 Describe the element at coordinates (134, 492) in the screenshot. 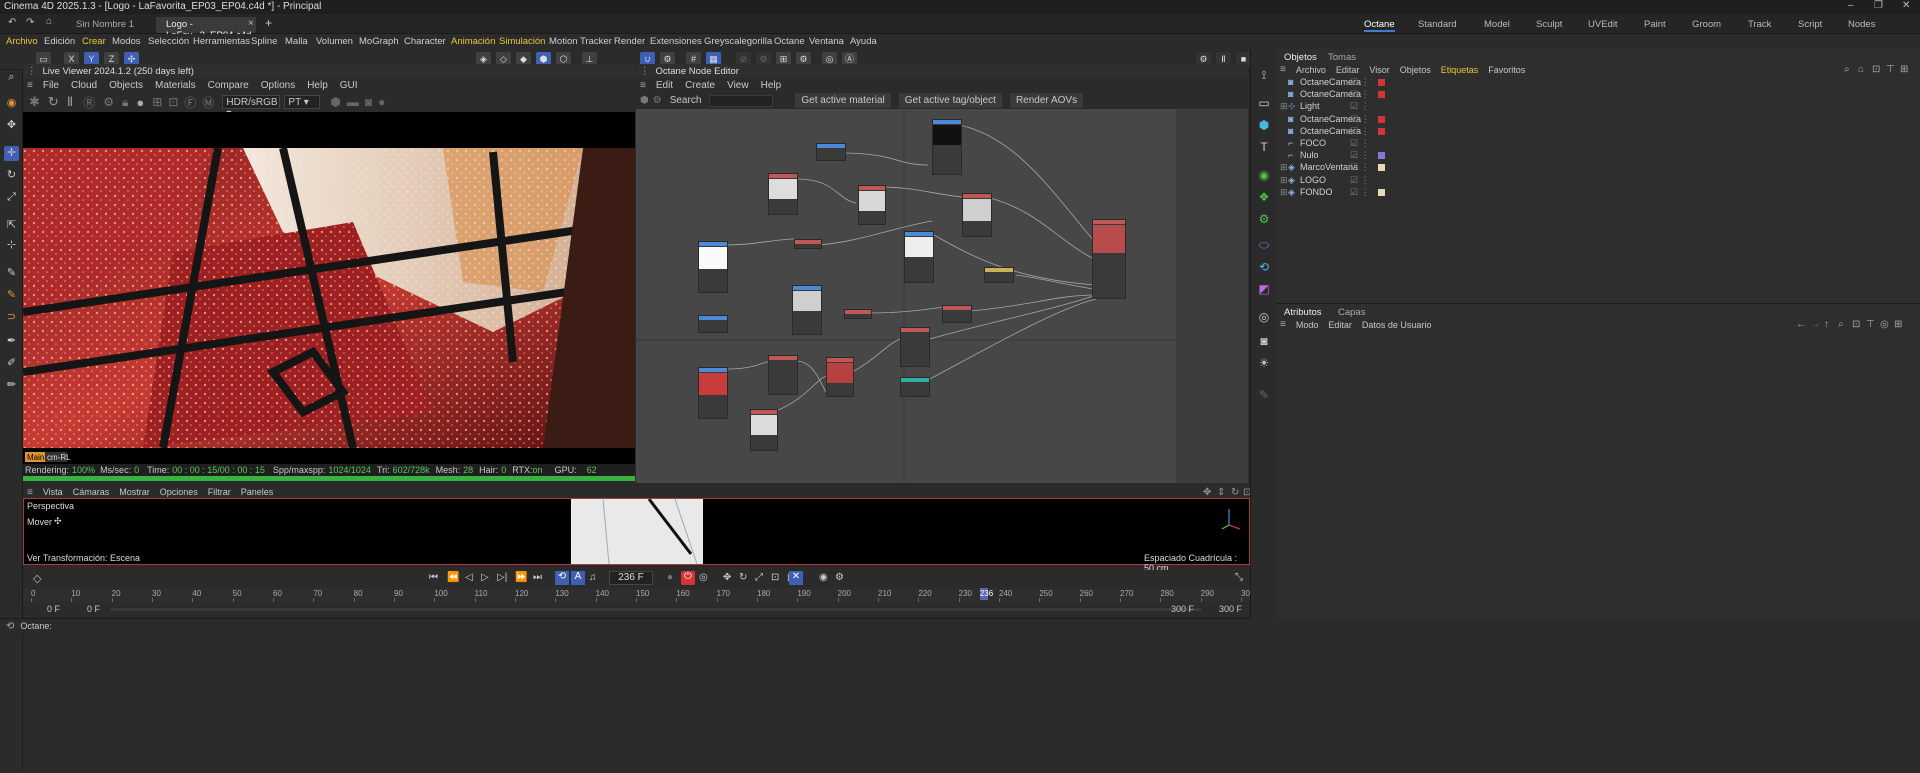

I see `vp-menu-mostrar: Mostrar` at that location.